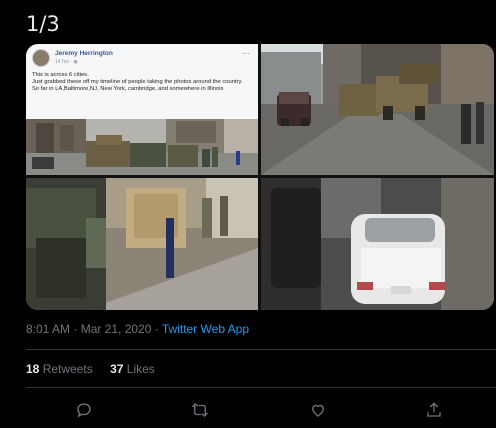 This screenshot has width=496, height=428. What do you see at coordinates (246, 53) in the screenshot?
I see `more-options-icon: ···` at bounding box center [246, 53].